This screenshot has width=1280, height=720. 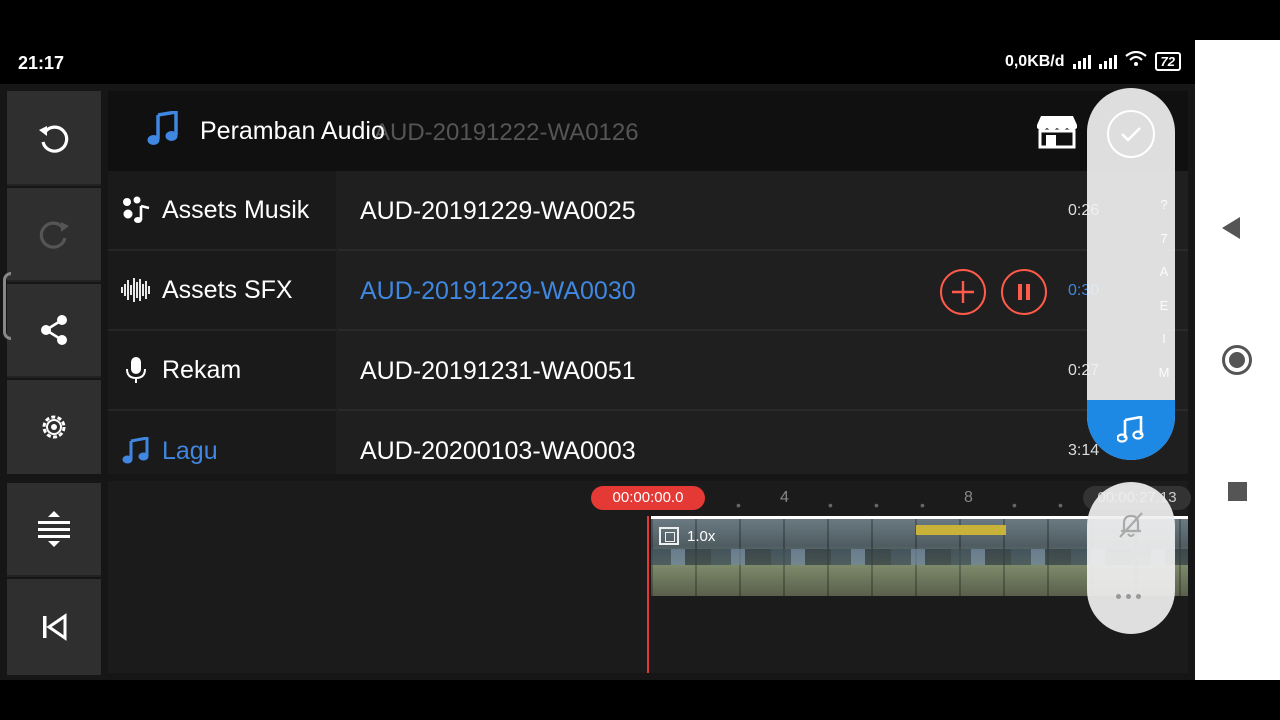 I want to click on left-toolbar, so click(x=54, y=383).